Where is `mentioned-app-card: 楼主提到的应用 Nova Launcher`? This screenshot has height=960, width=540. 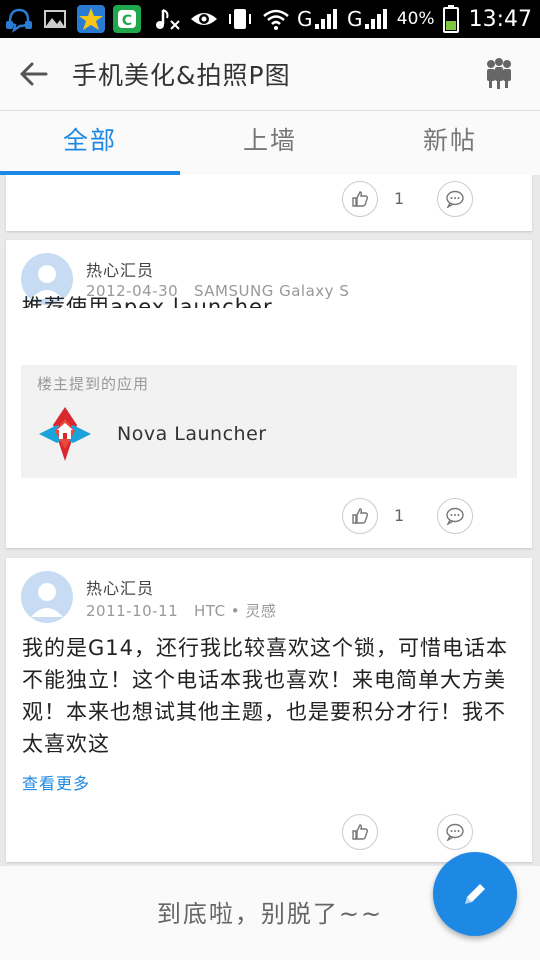 mentioned-app-card: 楼主提到的应用 Nova Launcher is located at coordinates (269, 421).